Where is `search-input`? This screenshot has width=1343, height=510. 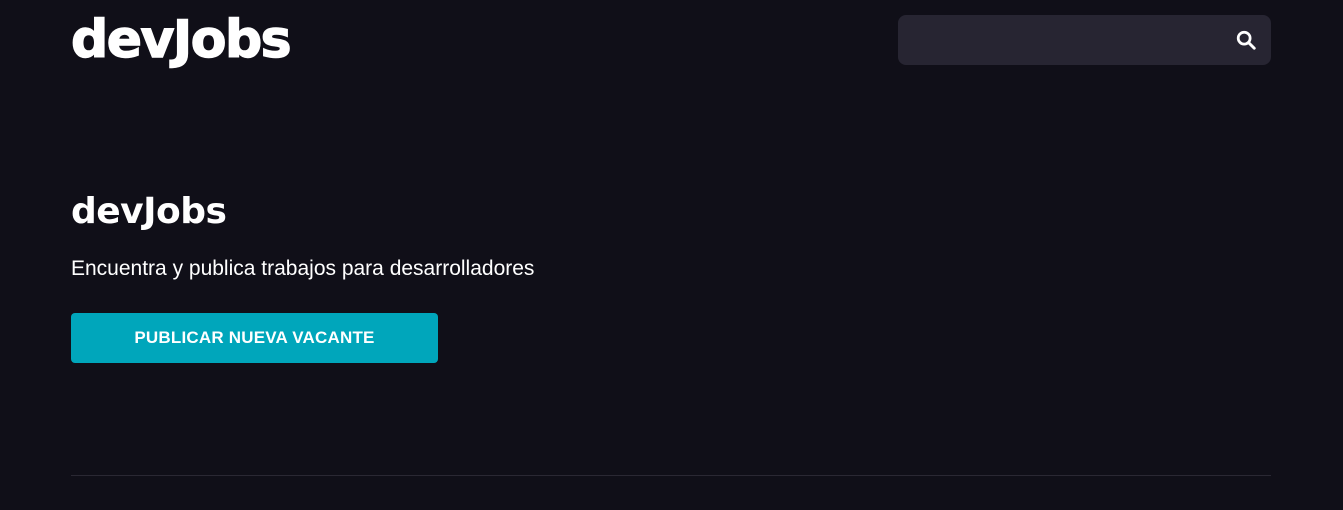 search-input is located at coordinates (1058, 40).